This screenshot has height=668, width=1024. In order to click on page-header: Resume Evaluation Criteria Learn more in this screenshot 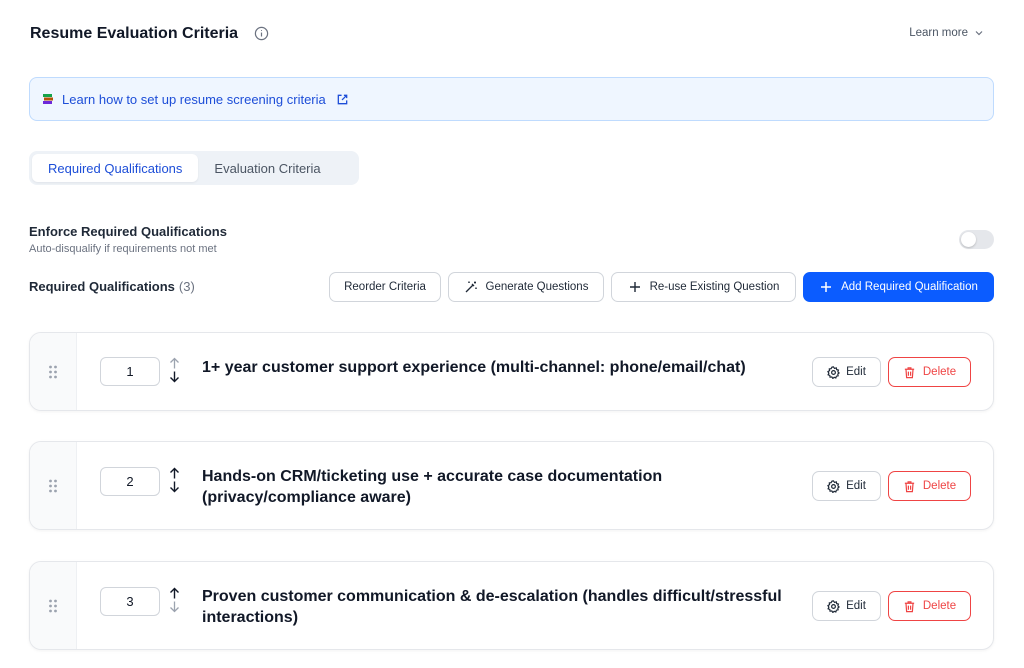, I will do `click(512, 35)`.